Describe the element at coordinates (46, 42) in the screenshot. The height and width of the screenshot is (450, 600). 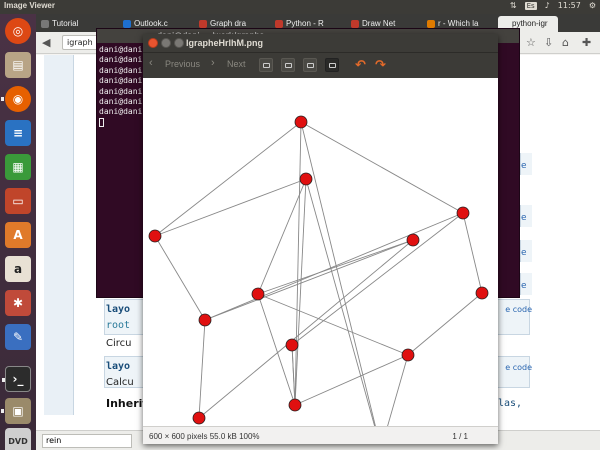
I see `back-icon: ◀` at that location.